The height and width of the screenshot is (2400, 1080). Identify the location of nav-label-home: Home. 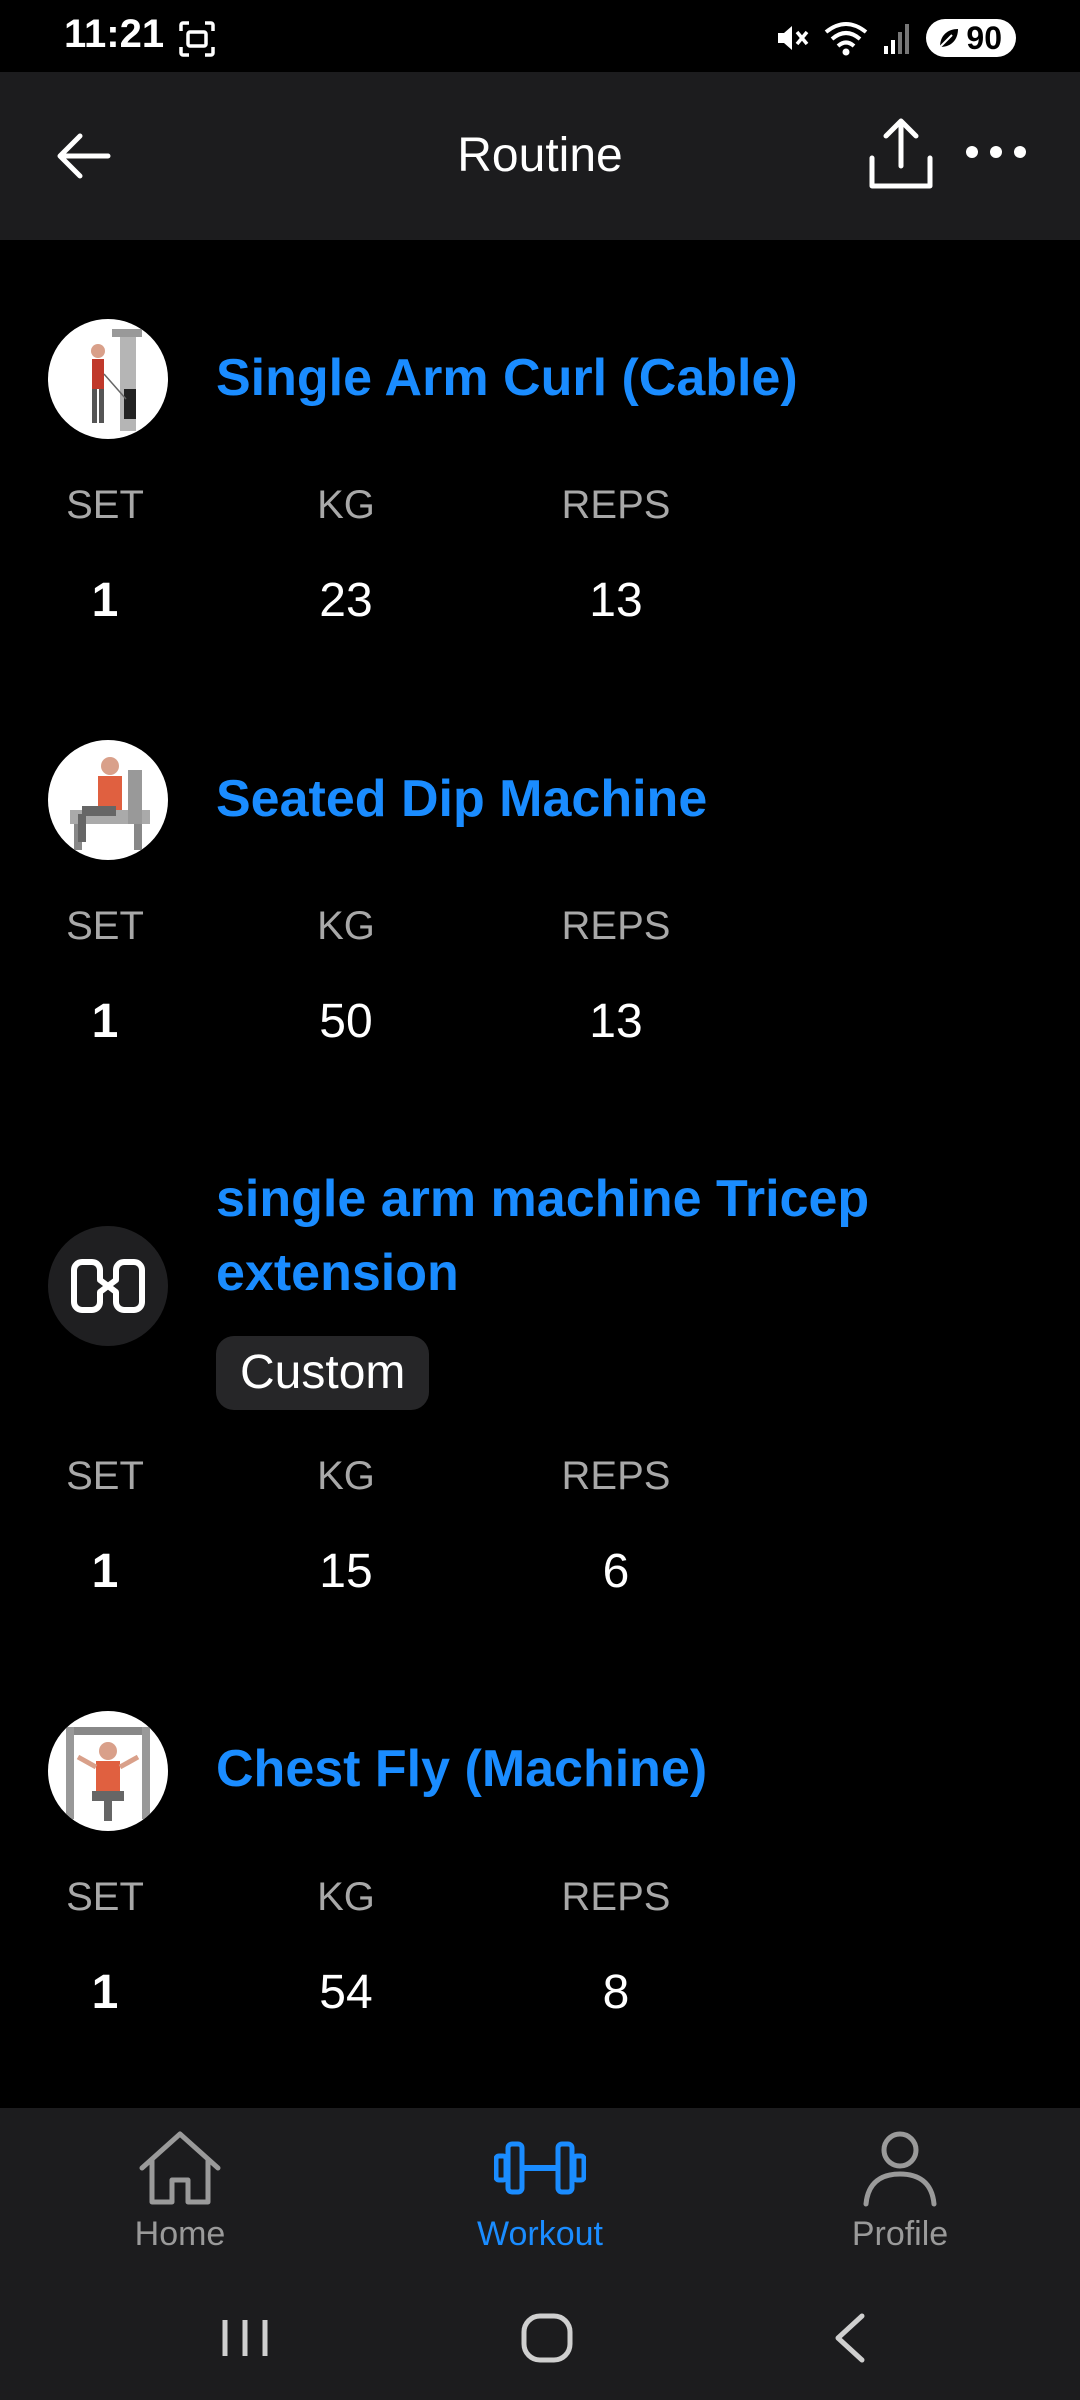
(180, 2234).